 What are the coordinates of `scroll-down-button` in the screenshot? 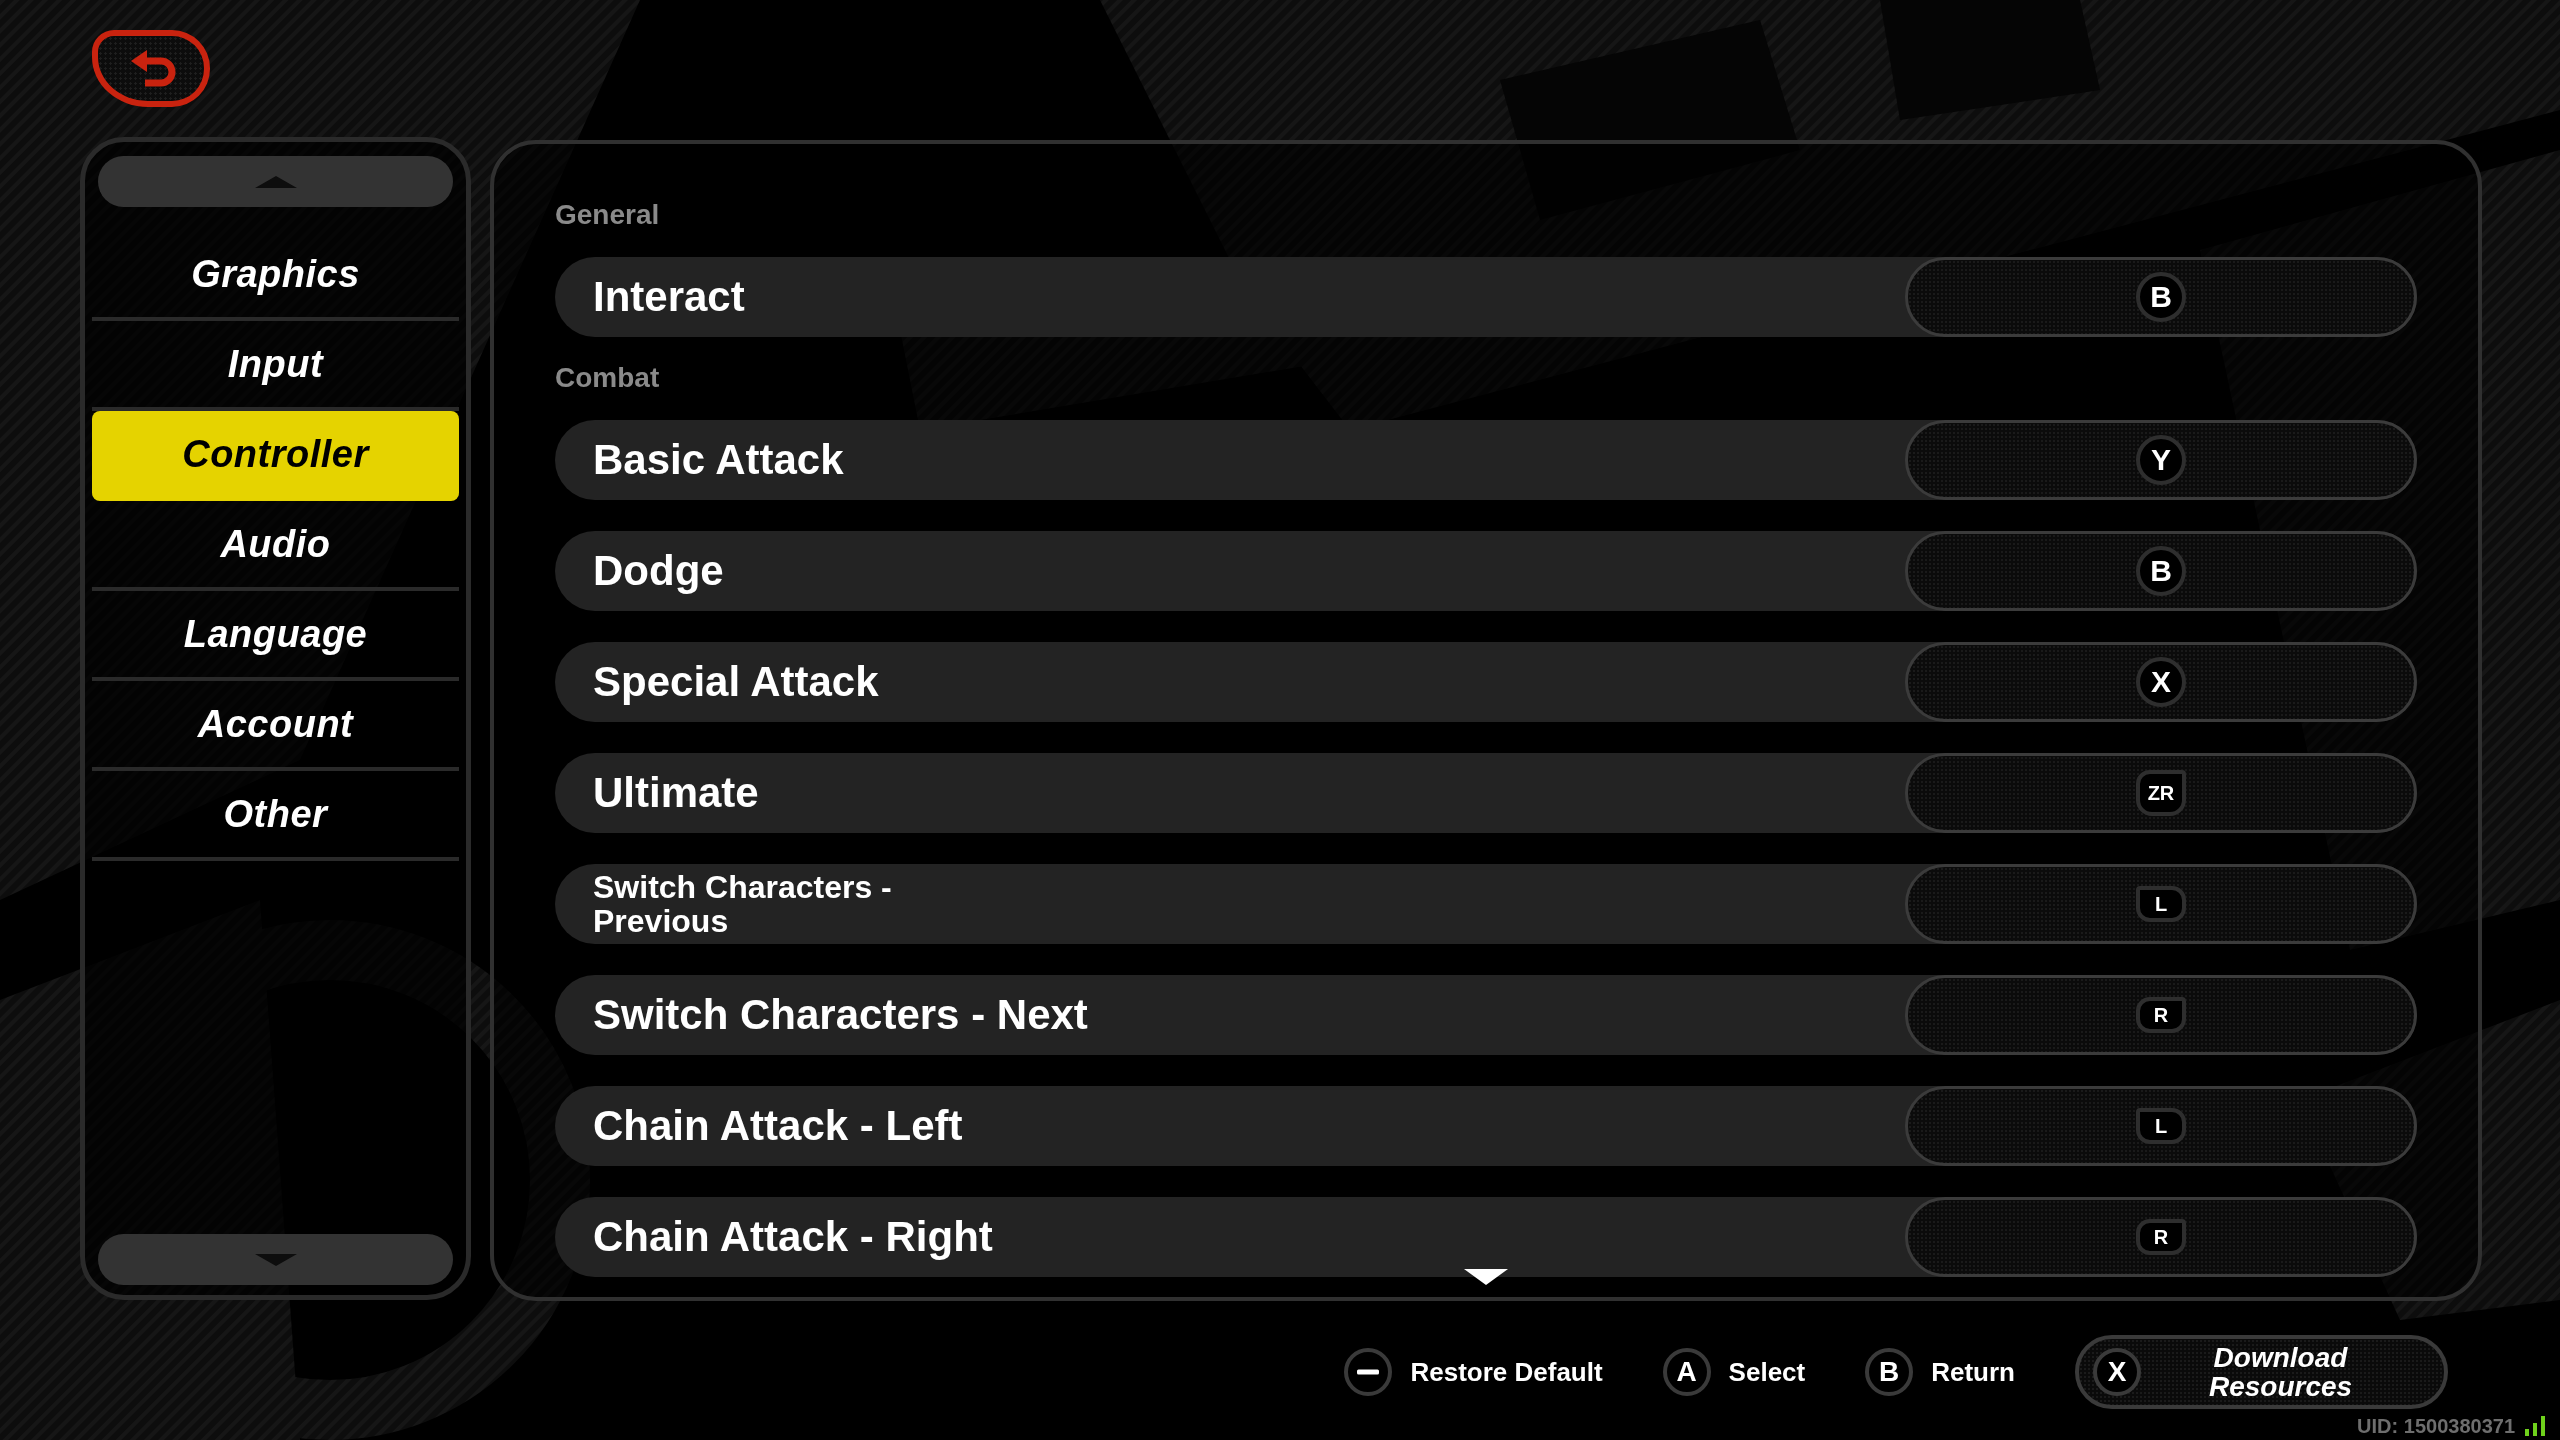 It's located at (275, 1259).